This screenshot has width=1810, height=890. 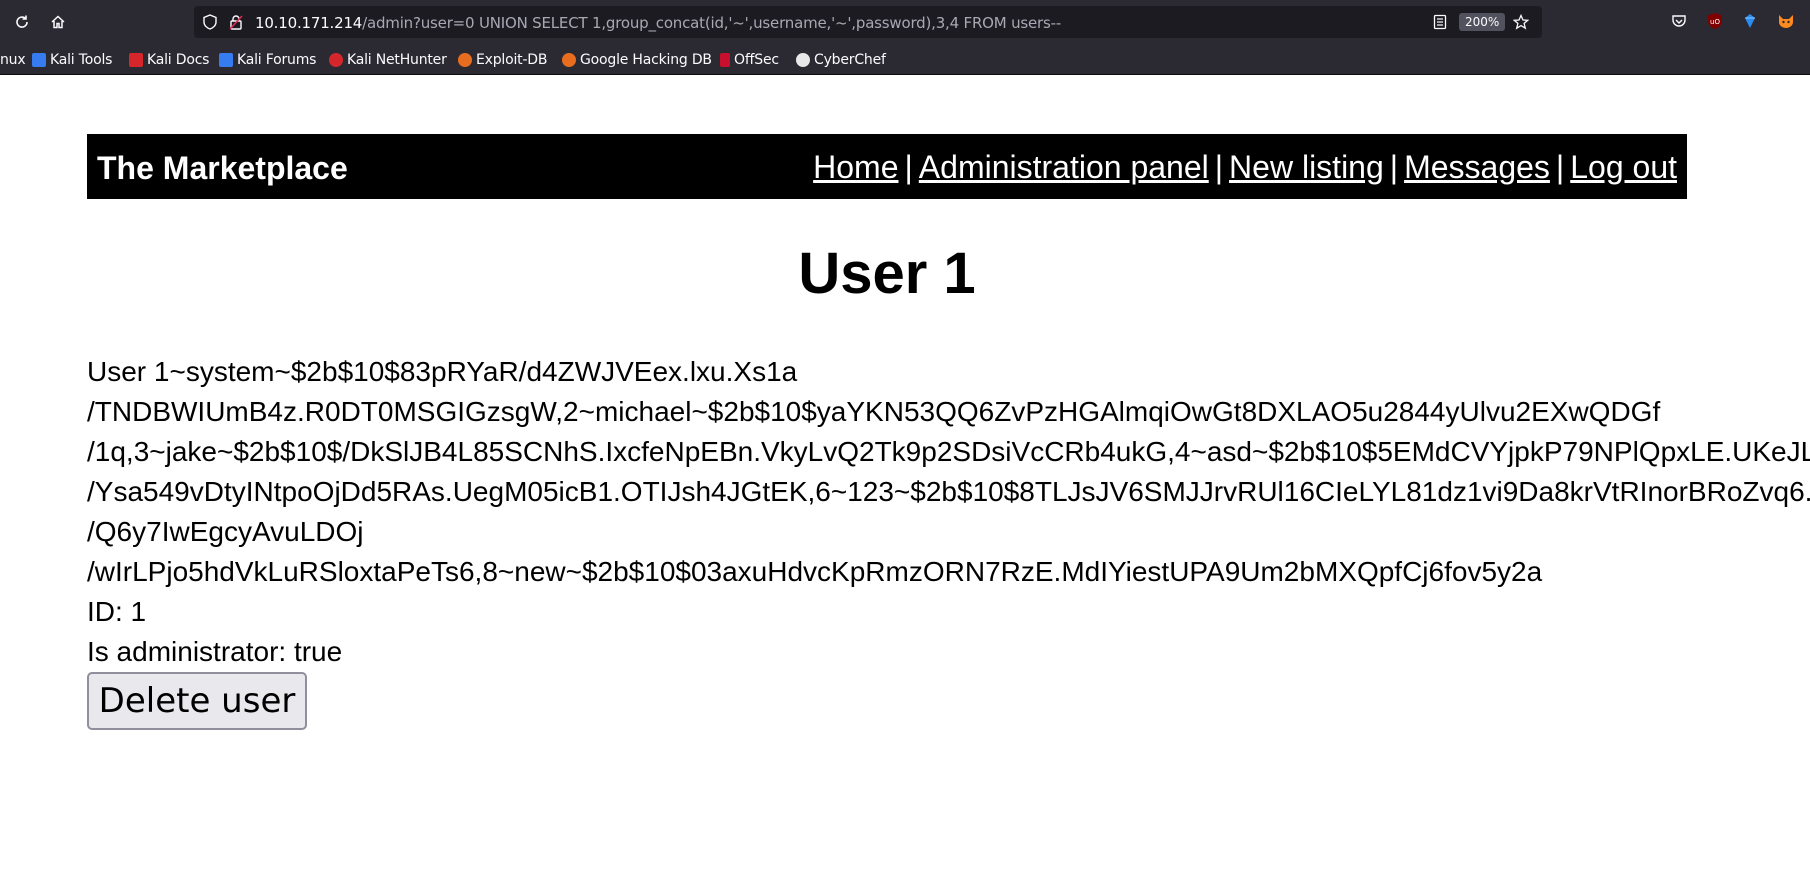 I want to click on bookmark-item: Kali Tools, so click(x=72, y=60).